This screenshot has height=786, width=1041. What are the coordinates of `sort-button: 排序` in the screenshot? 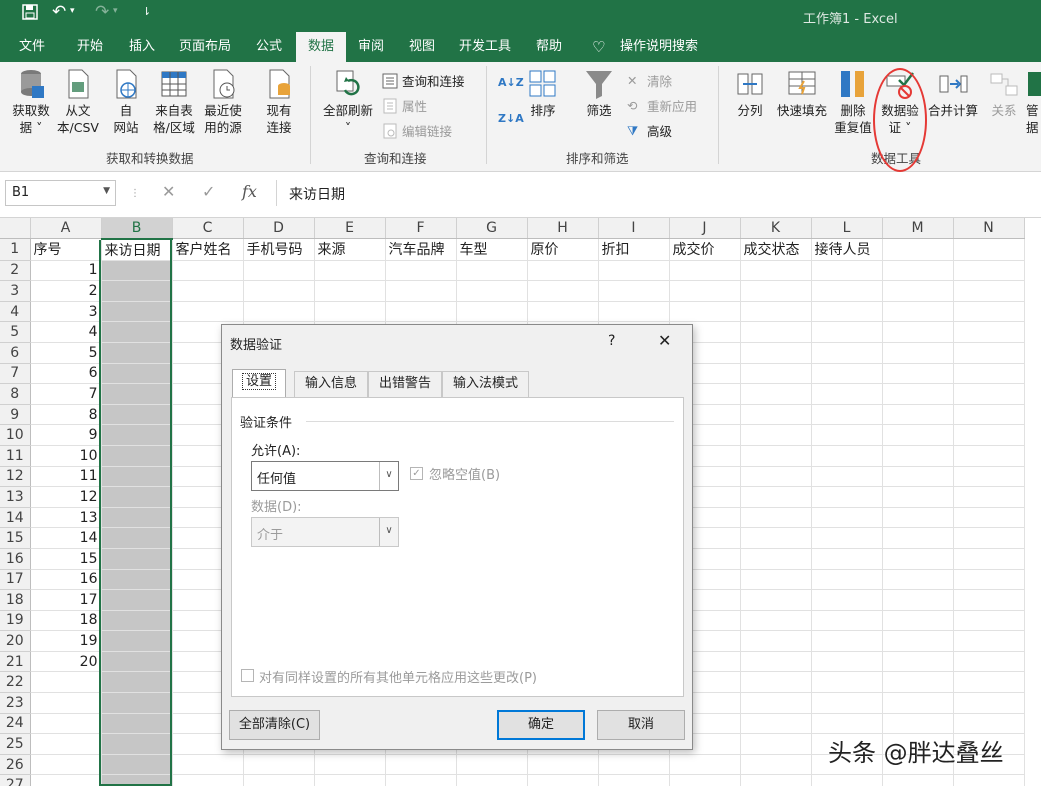 It's located at (543, 93).